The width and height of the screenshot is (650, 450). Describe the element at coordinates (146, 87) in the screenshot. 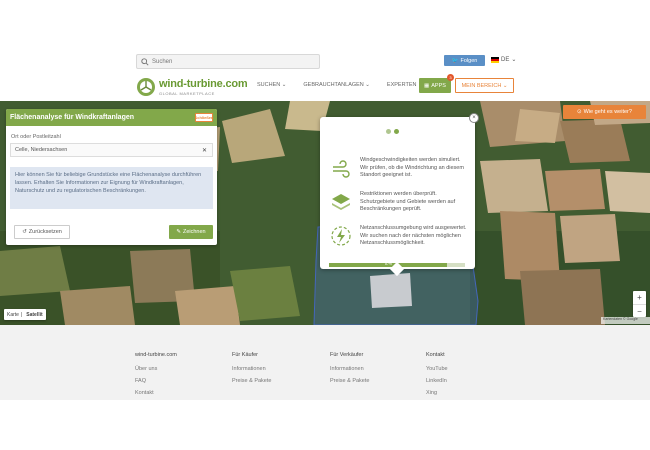

I see `wind-turbine-logo-icon` at that location.